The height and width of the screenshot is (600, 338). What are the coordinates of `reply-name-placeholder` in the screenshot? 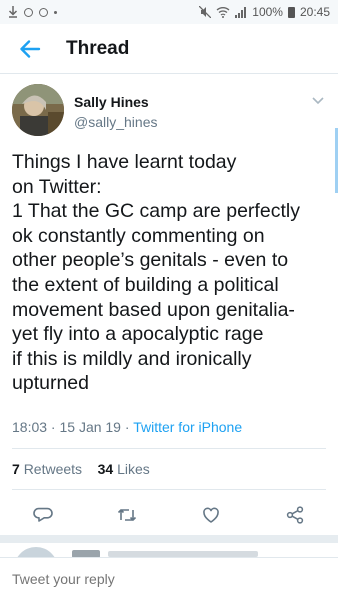 It's located at (86, 553).